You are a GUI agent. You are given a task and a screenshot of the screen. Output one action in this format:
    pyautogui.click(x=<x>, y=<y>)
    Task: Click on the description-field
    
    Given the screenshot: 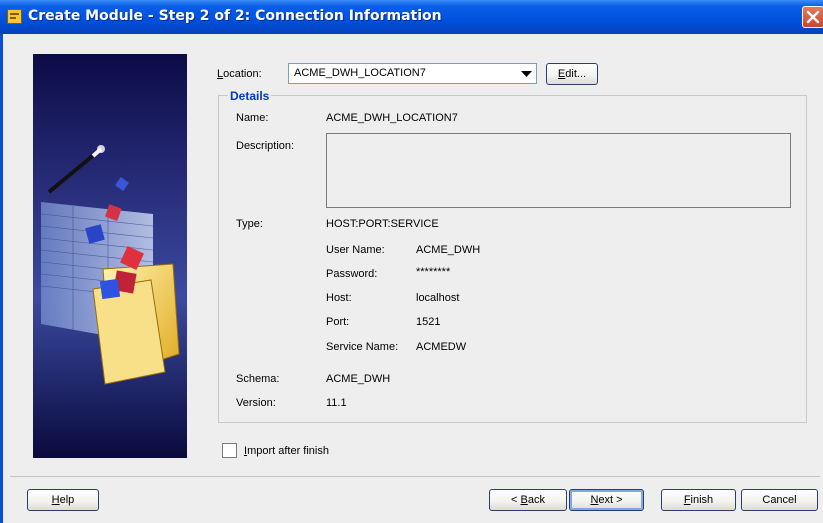 What is the action you would take?
    pyautogui.click(x=558, y=170)
    